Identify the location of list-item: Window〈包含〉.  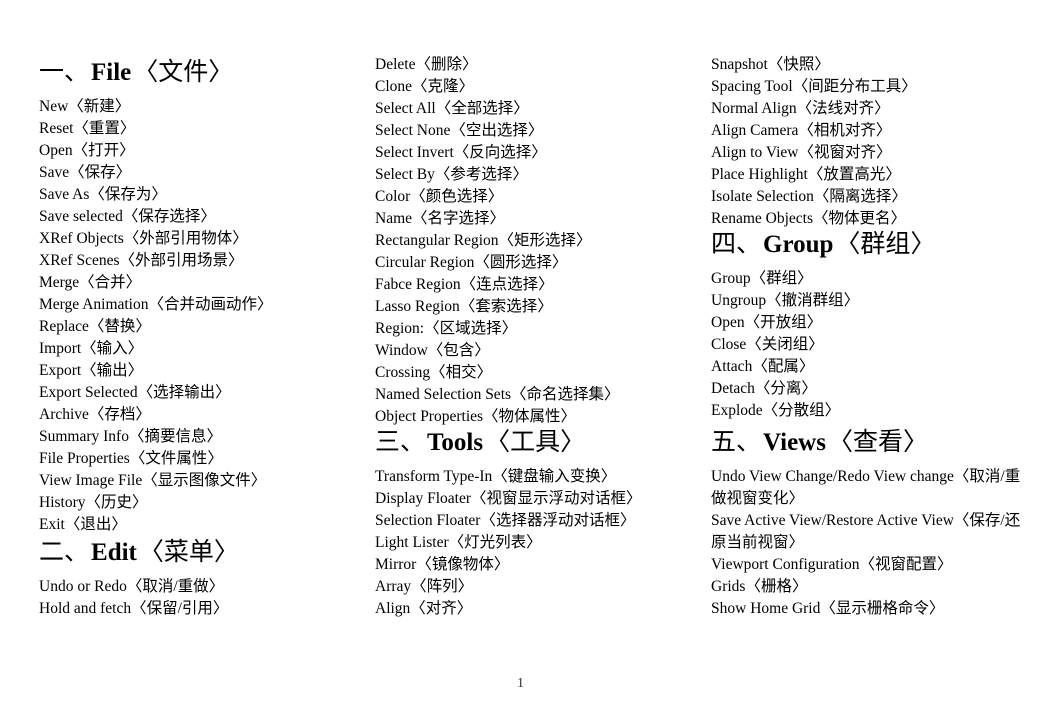
(432, 350).